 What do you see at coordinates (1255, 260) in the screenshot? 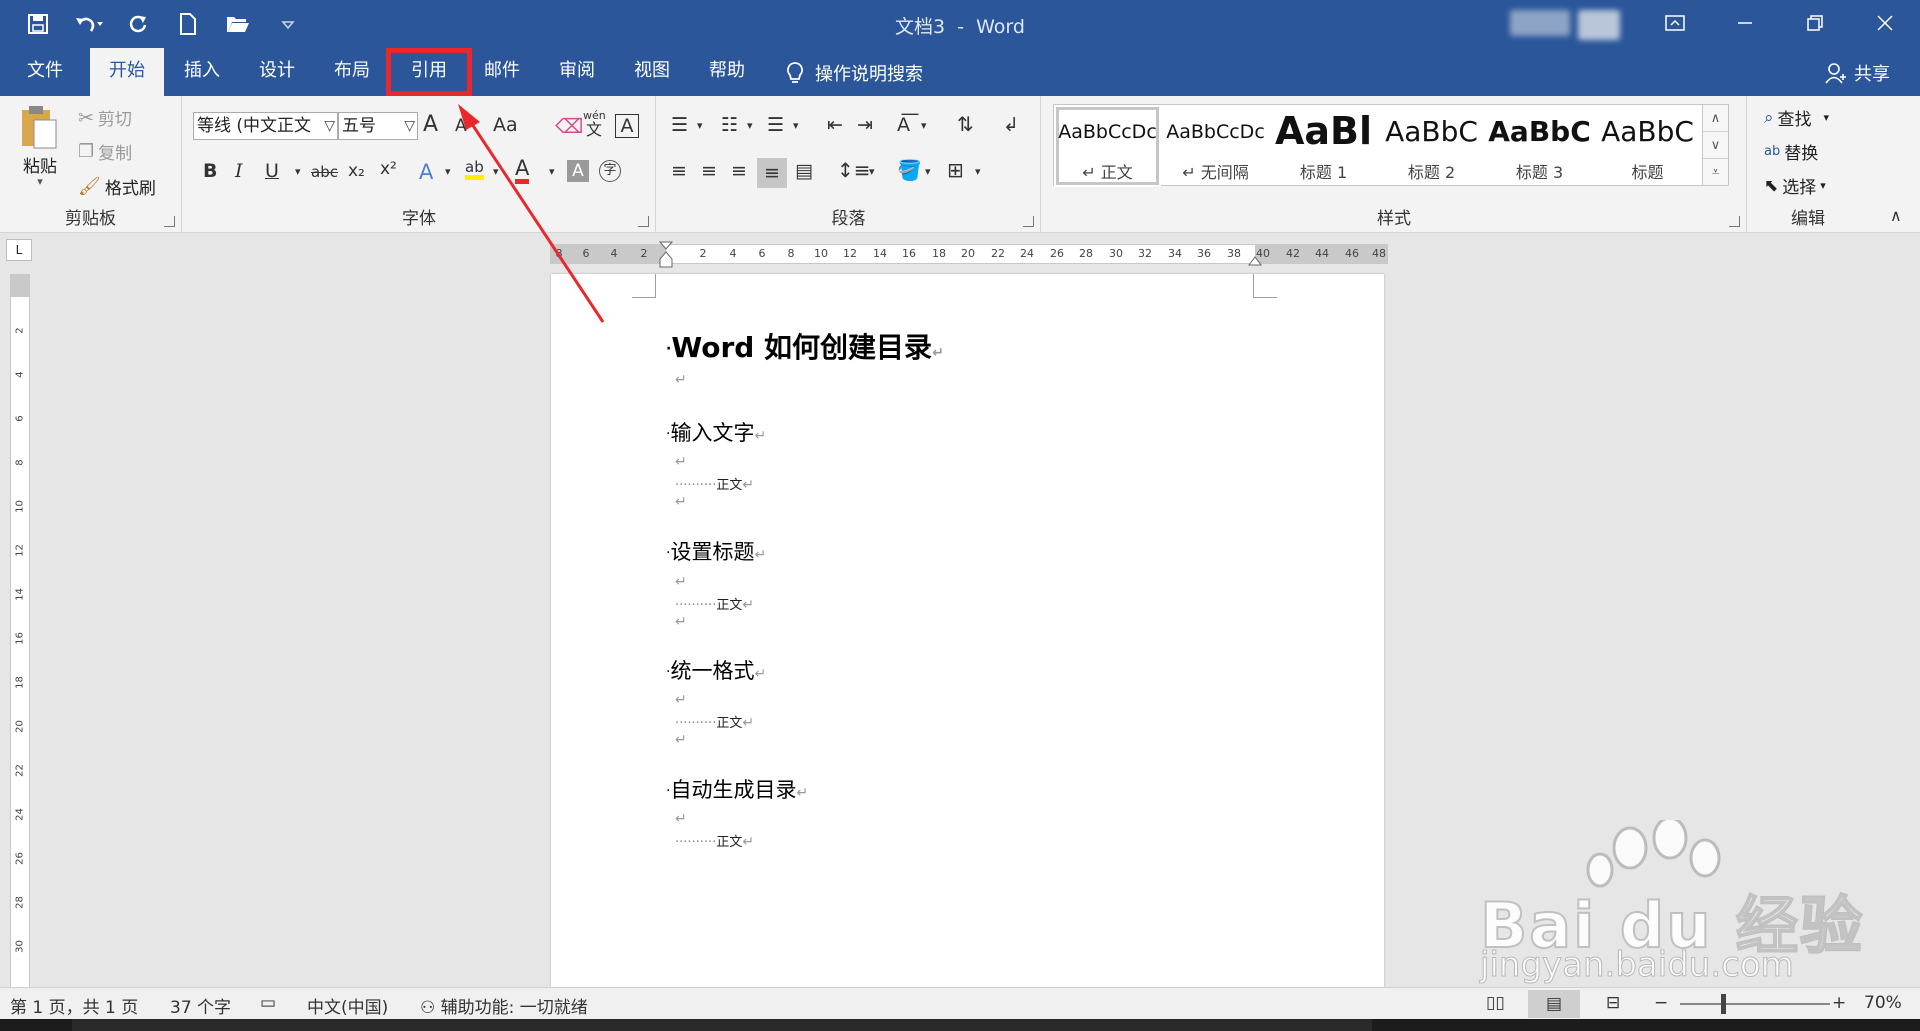
I see `right-indent-marker-icon` at bounding box center [1255, 260].